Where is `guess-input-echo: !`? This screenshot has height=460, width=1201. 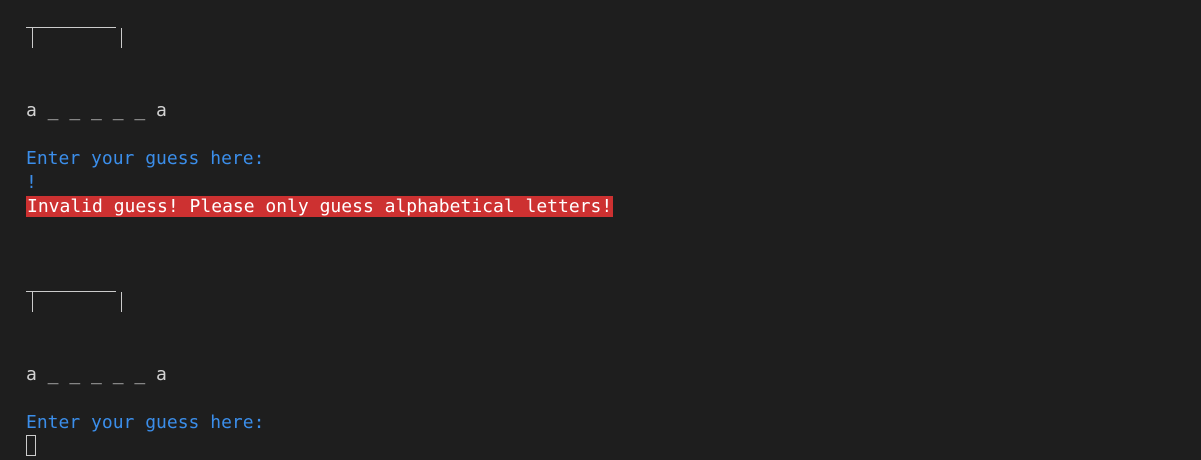
guess-input-echo: ! is located at coordinates (31, 182).